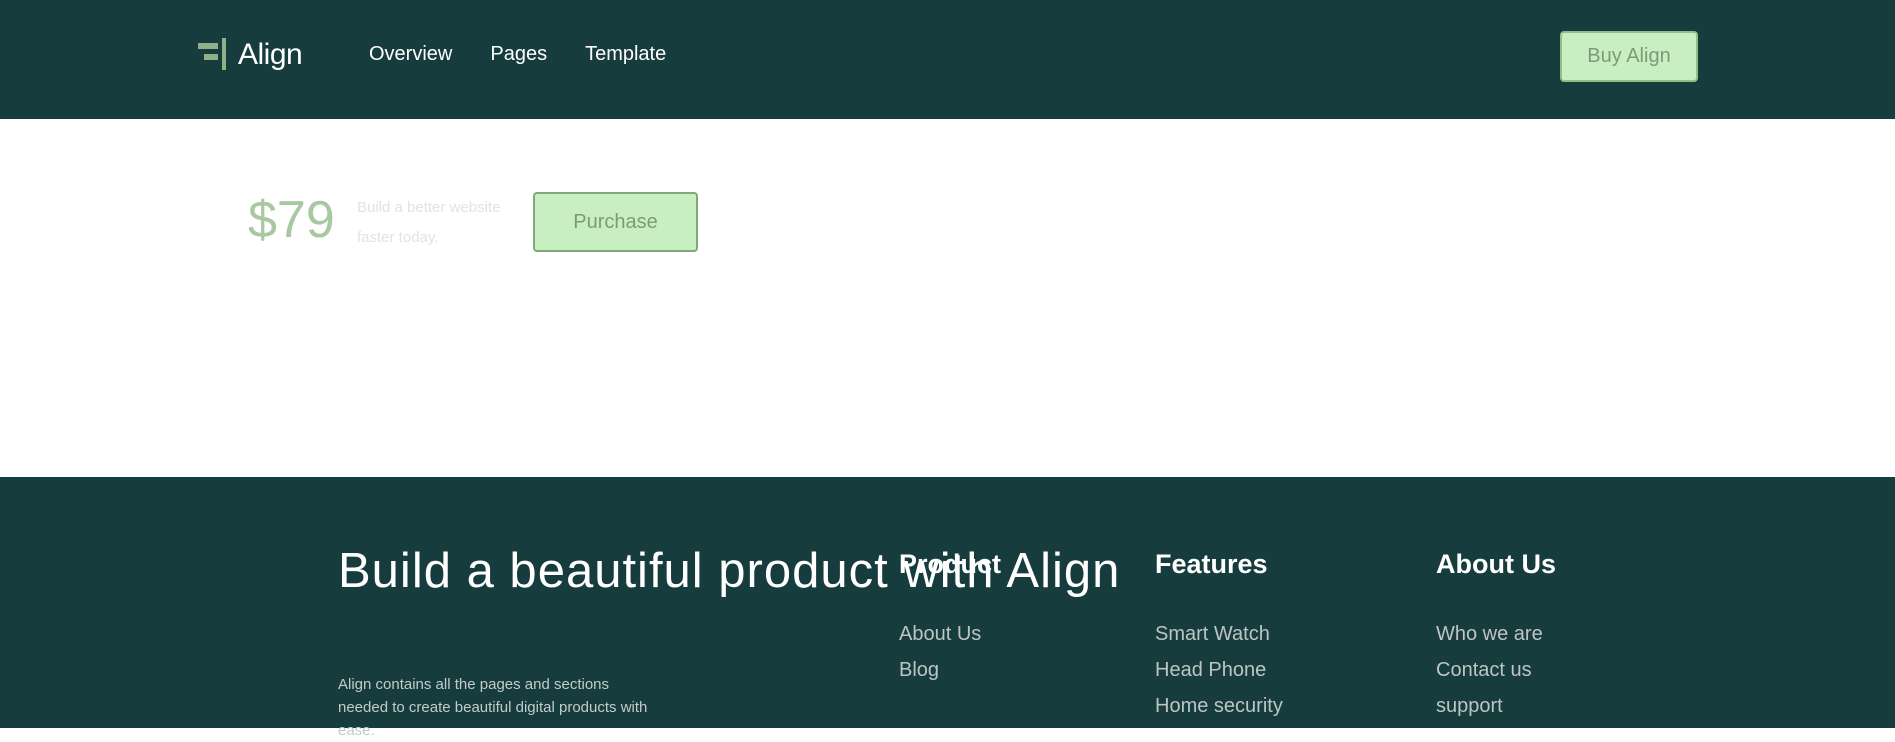  Describe the element at coordinates (1211, 564) in the screenshot. I see `footer-col-title: Features` at that location.